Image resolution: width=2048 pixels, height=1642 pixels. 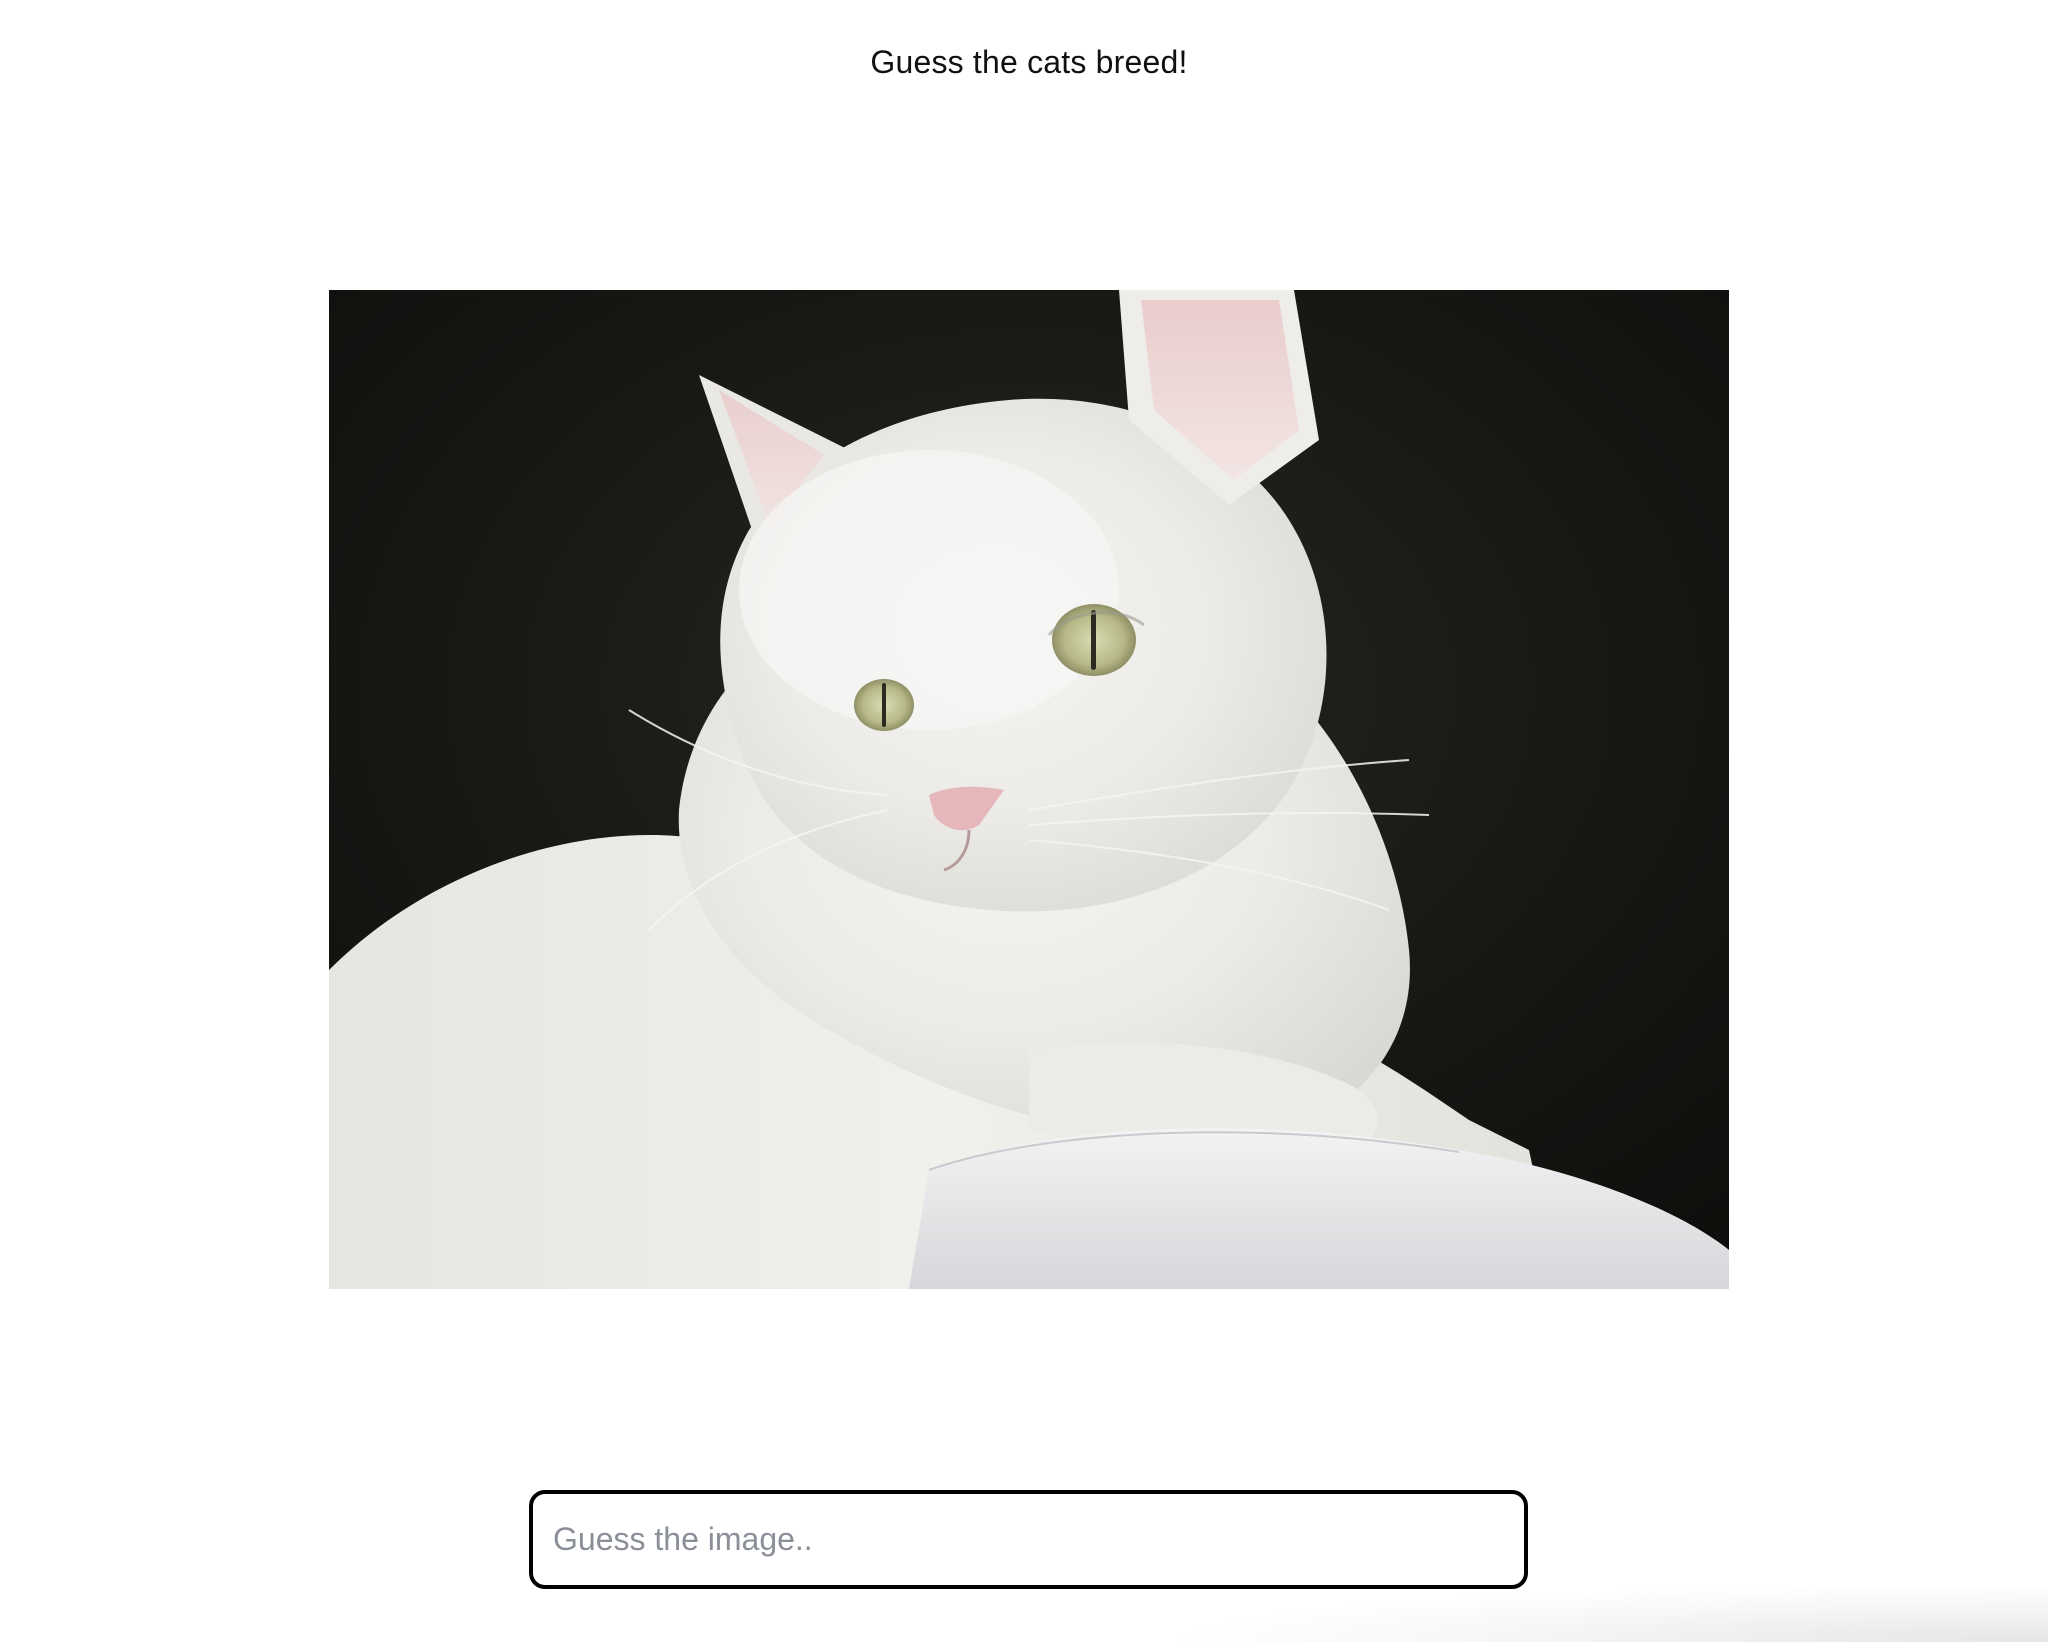 I want to click on corner-shadow, so click(x=1598, y=1612).